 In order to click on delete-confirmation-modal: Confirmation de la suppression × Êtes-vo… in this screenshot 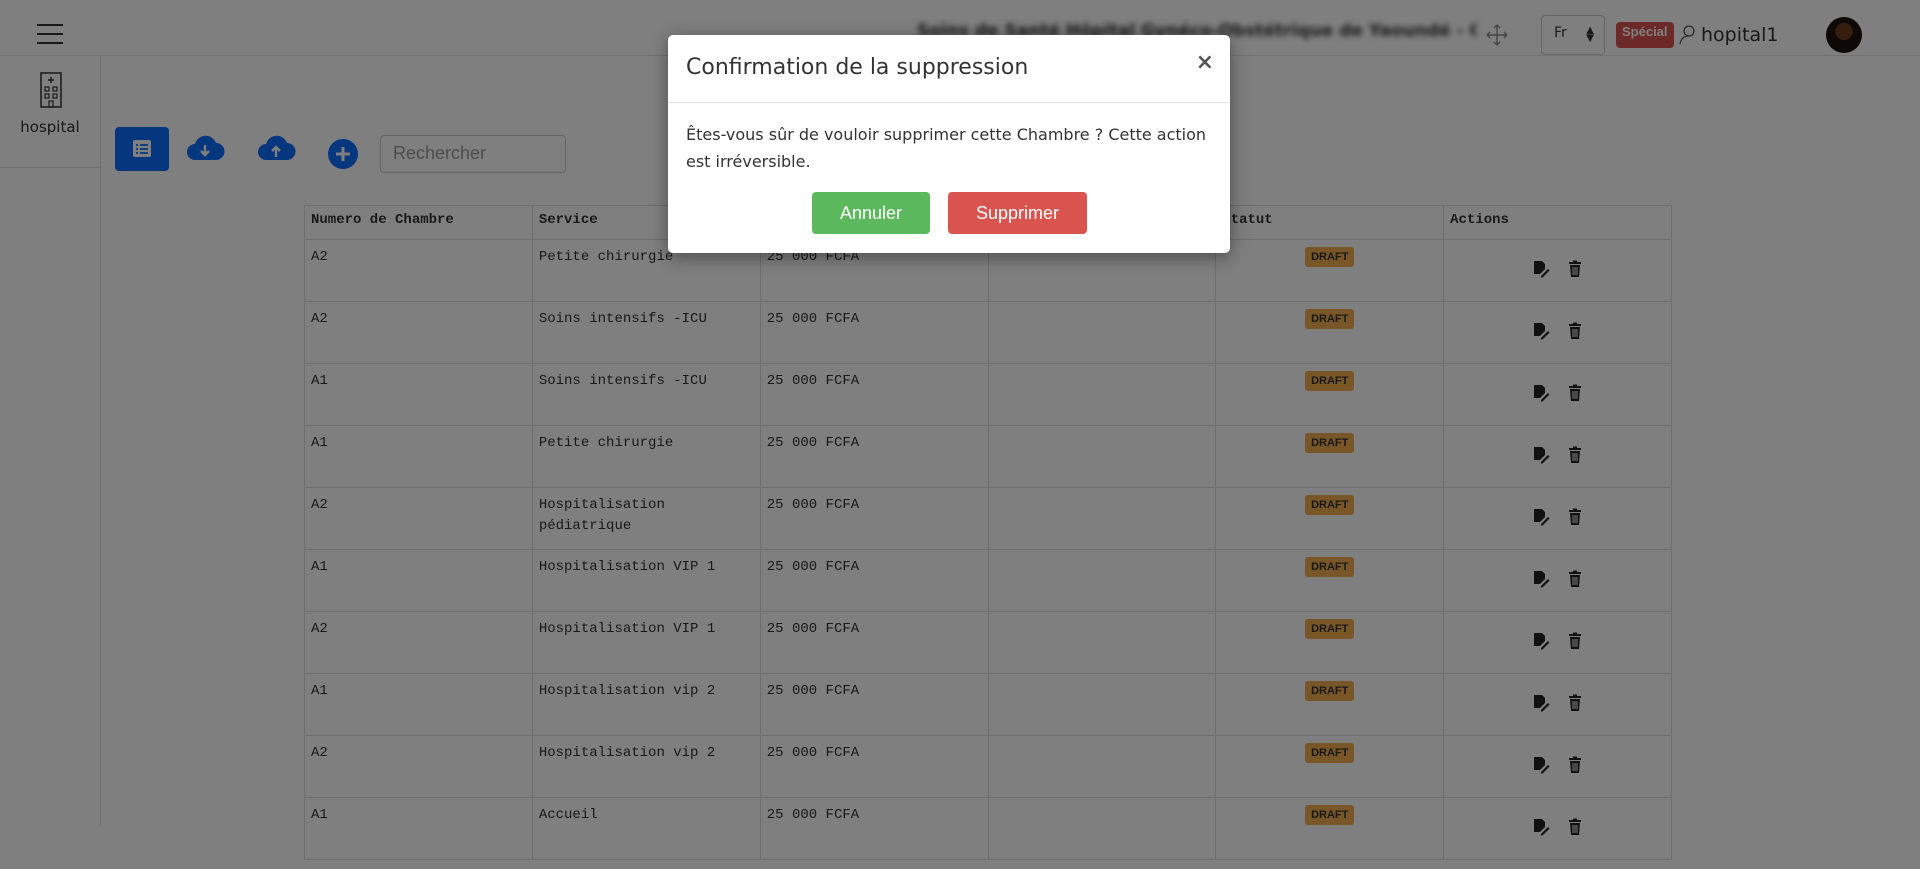, I will do `click(949, 144)`.